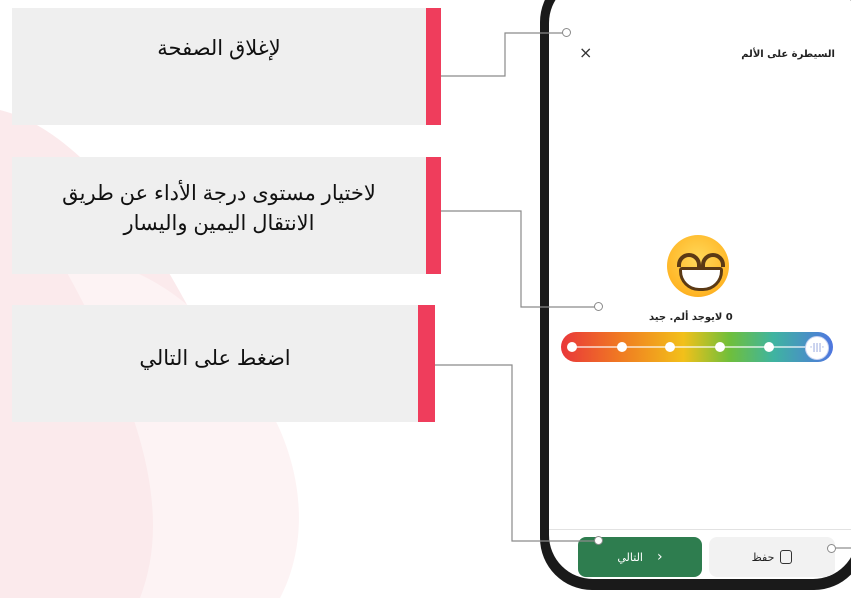 Image resolution: width=851 pixels, height=598 pixels. What do you see at coordinates (515, 453) in the screenshot?
I see `leader-line-next` at bounding box center [515, 453].